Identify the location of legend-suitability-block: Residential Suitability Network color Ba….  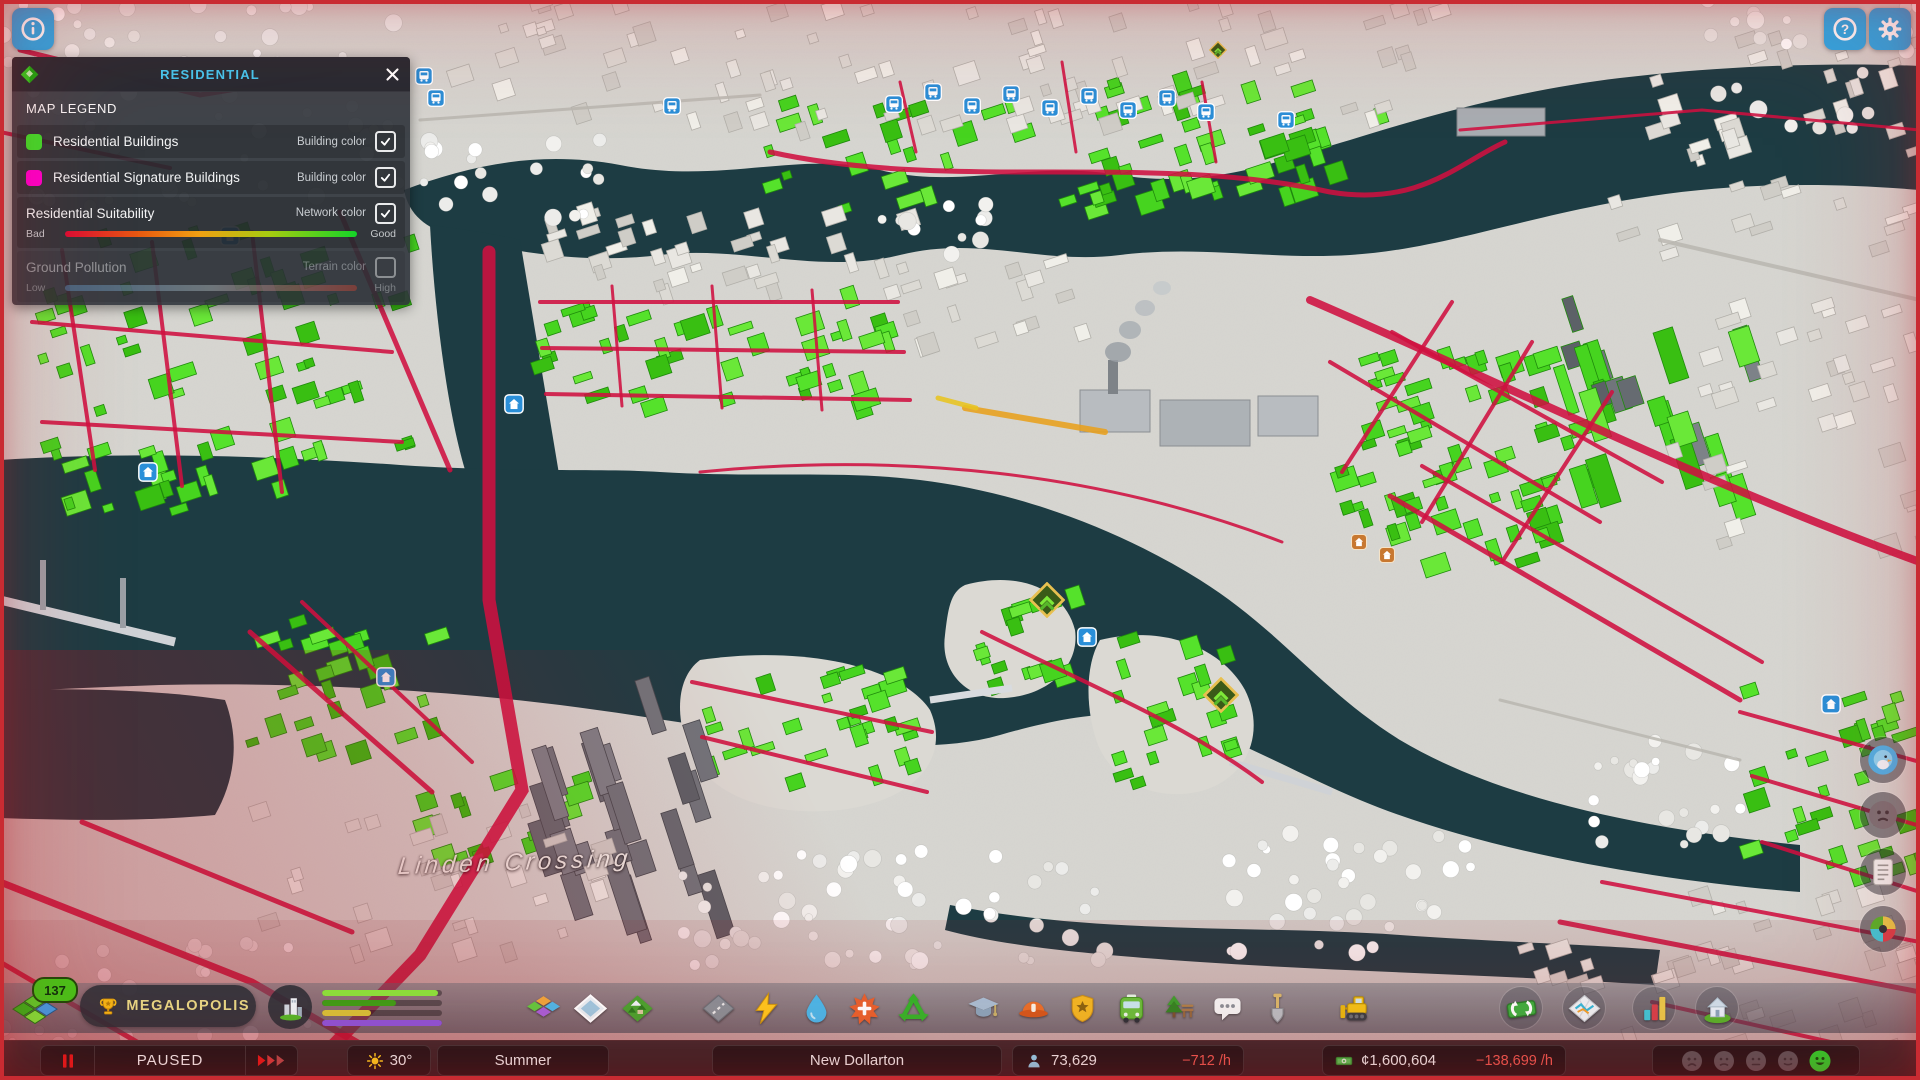
(211, 222).